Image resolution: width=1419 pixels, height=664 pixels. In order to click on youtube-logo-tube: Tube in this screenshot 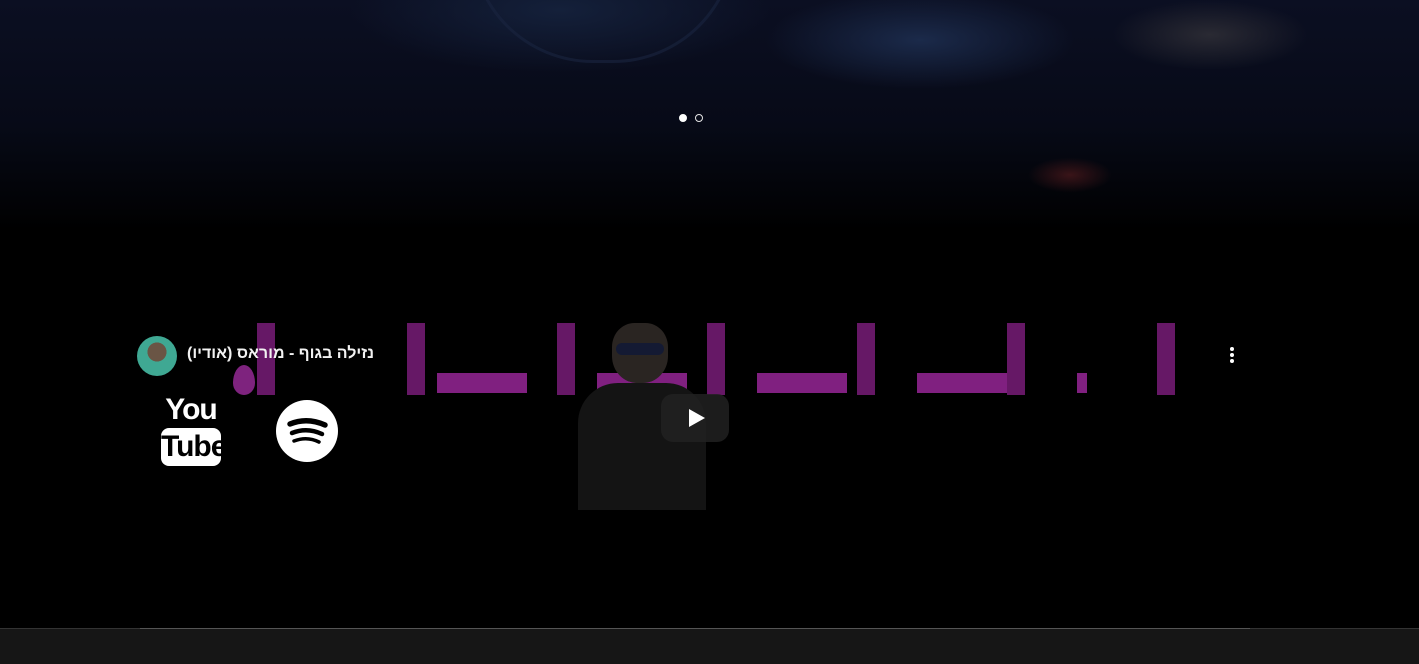, I will do `click(194, 447)`.